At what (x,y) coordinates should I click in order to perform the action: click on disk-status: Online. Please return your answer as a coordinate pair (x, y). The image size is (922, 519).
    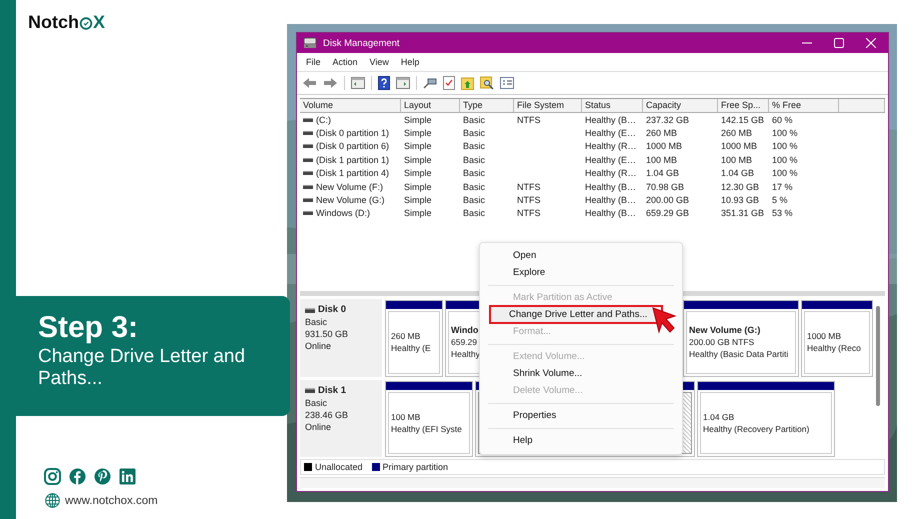
    Looking at the image, I should click on (318, 346).